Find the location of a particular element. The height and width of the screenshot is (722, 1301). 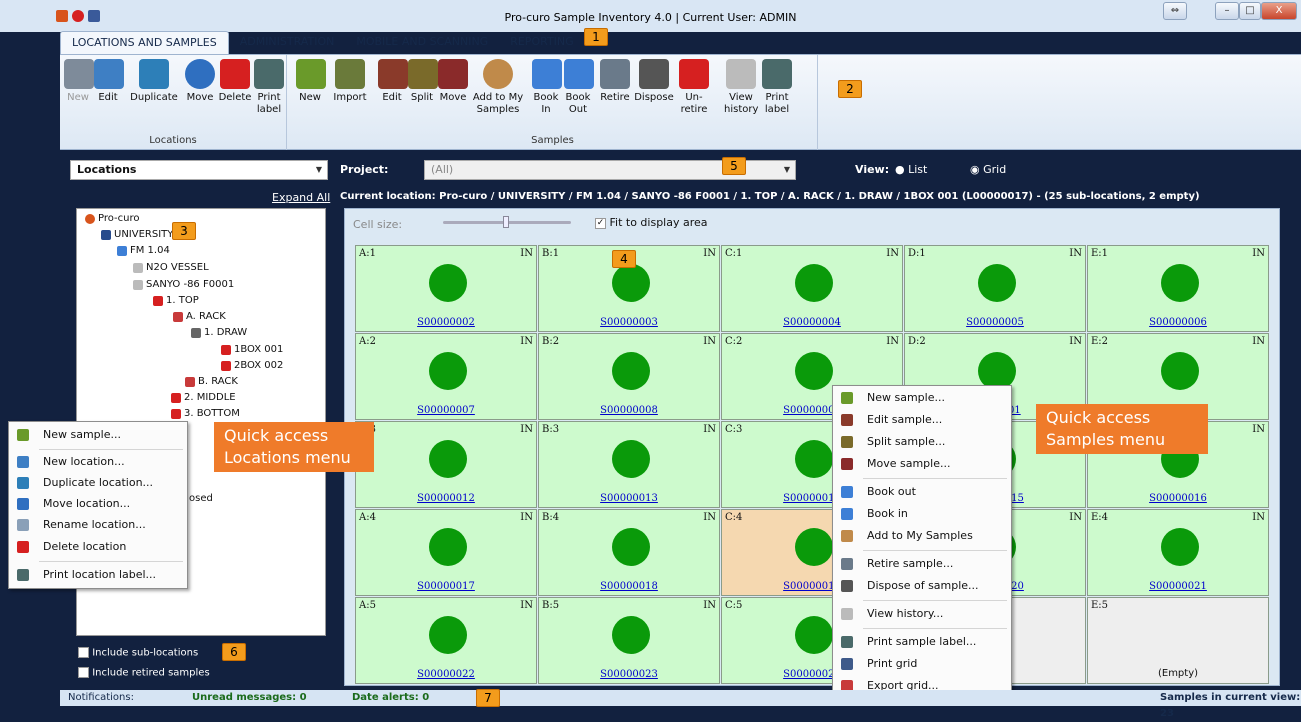

sample-id-link: S00000023 is located at coordinates (629, 674).